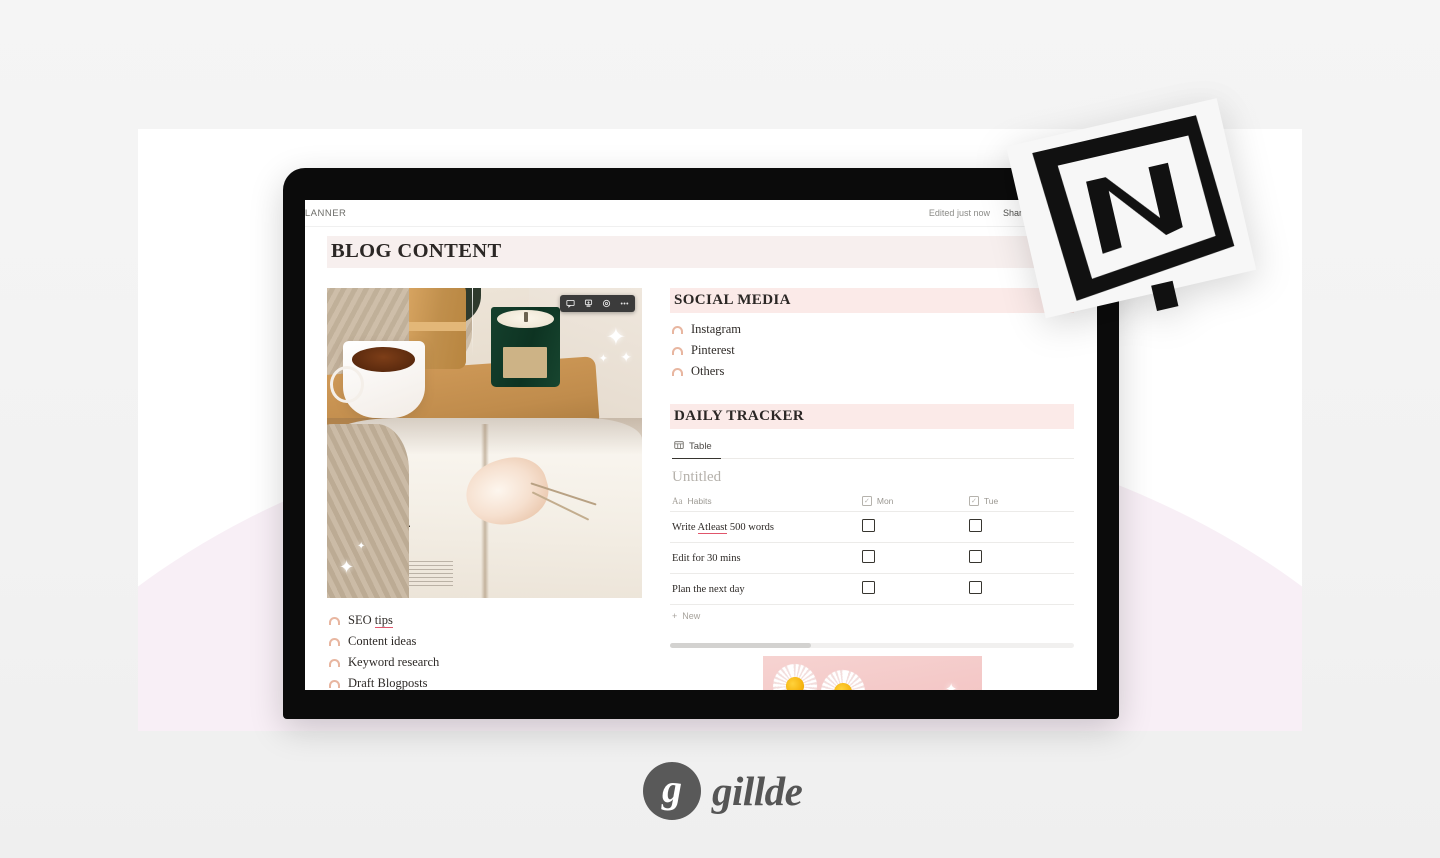 This screenshot has width=1440, height=858. What do you see at coordinates (675, 616) in the screenshot?
I see `plus-icon: +` at bounding box center [675, 616].